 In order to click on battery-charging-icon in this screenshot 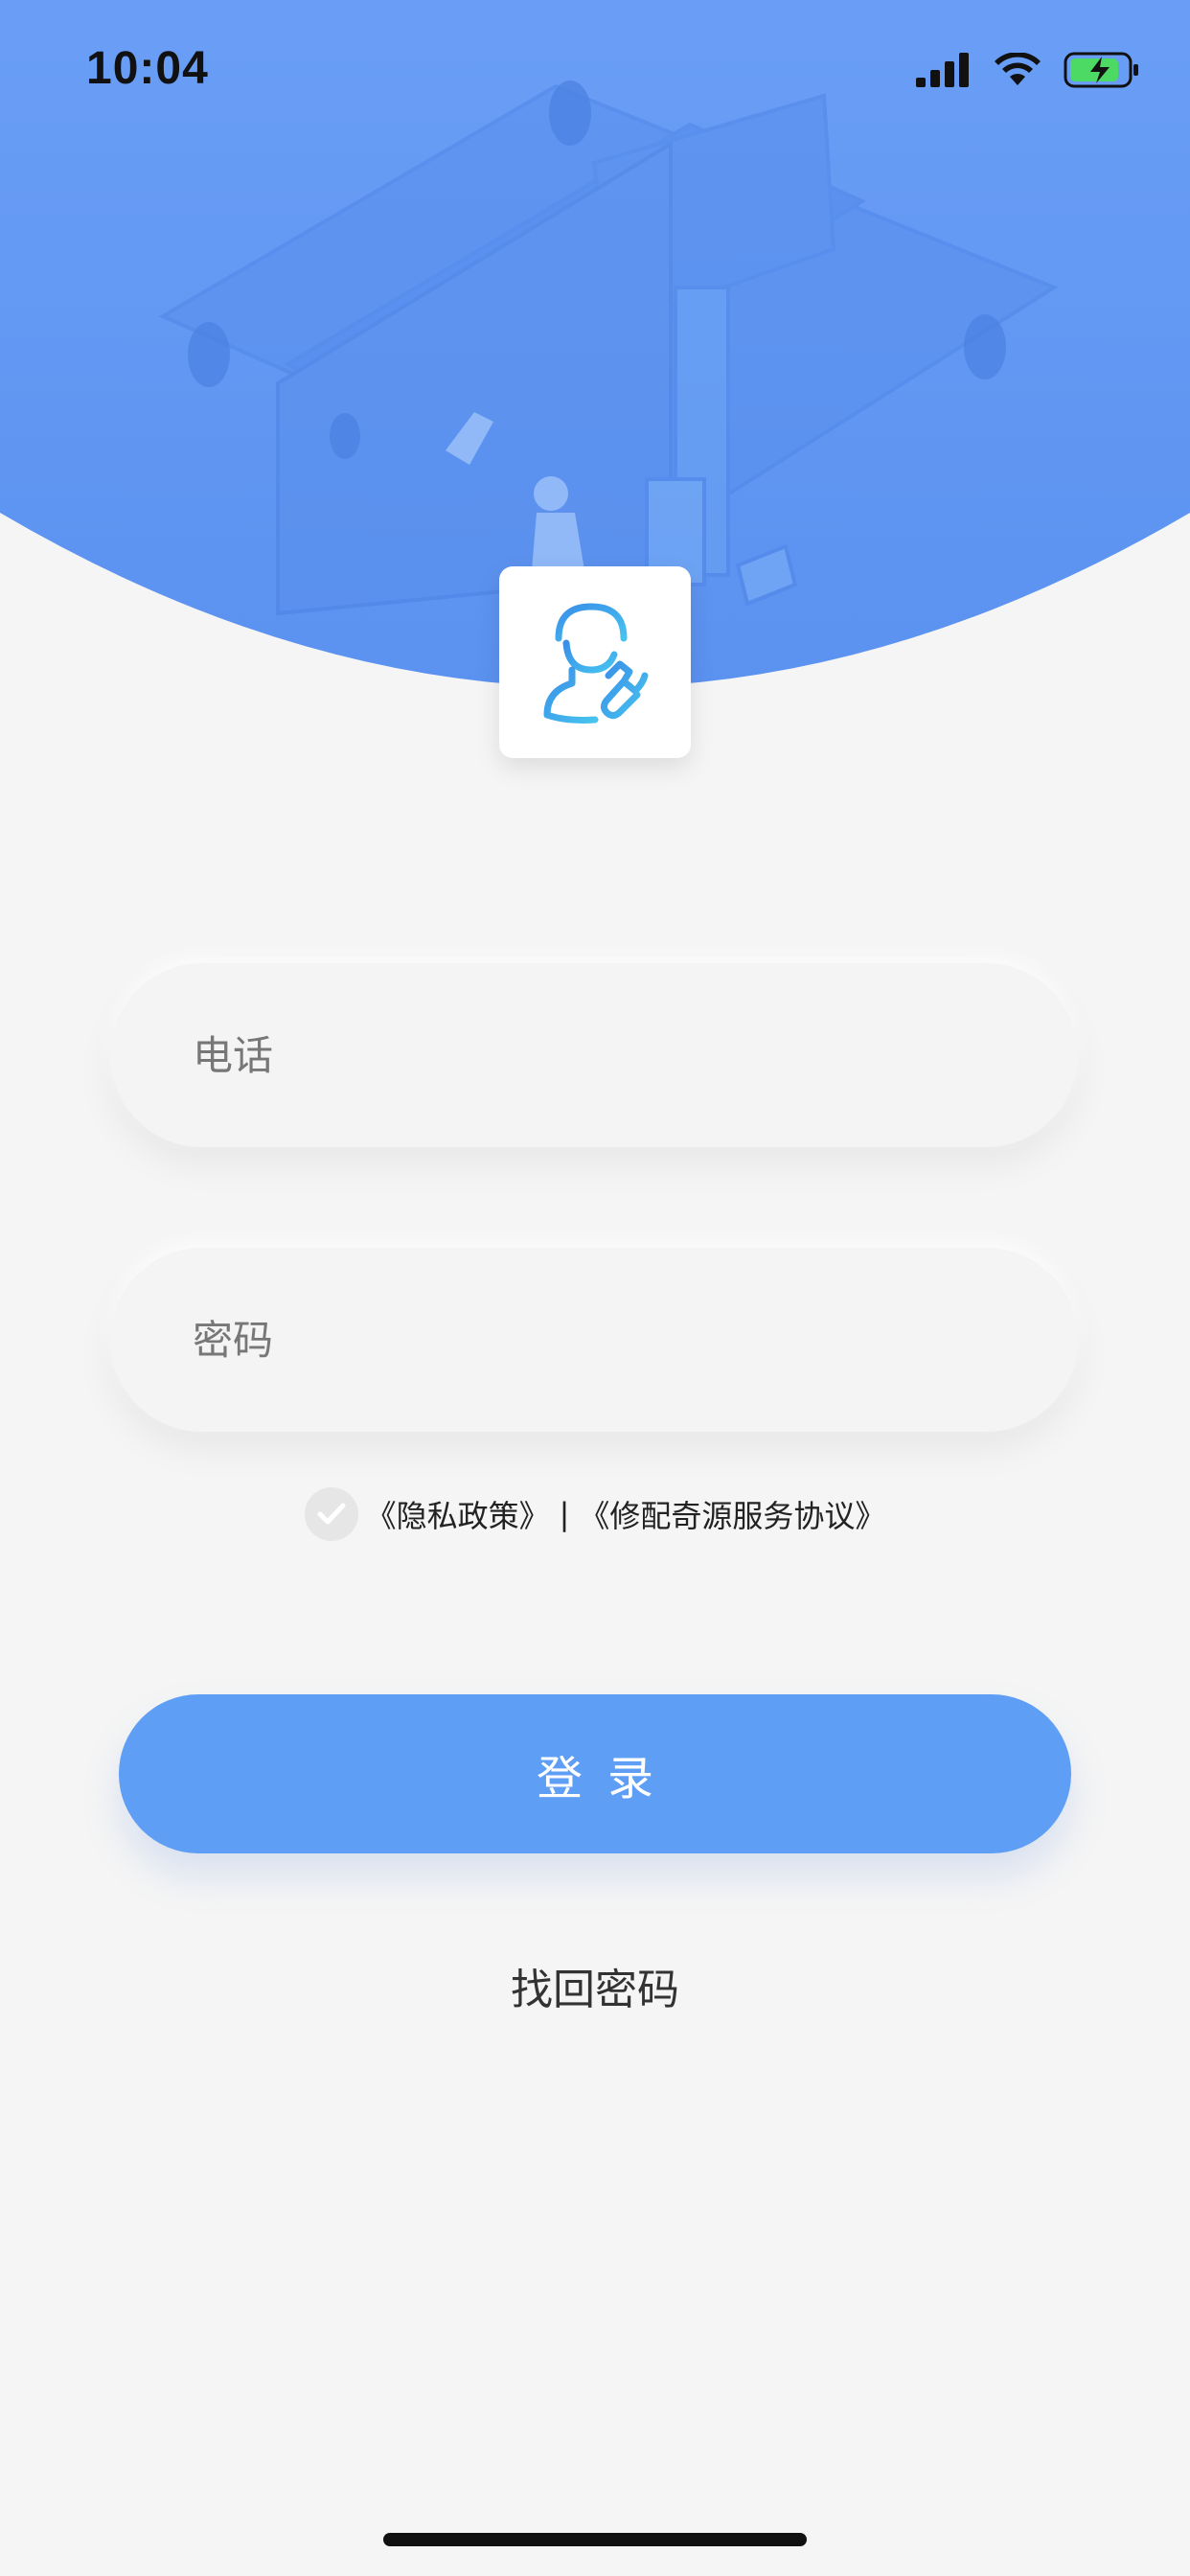, I will do `click(1101, 70)`.